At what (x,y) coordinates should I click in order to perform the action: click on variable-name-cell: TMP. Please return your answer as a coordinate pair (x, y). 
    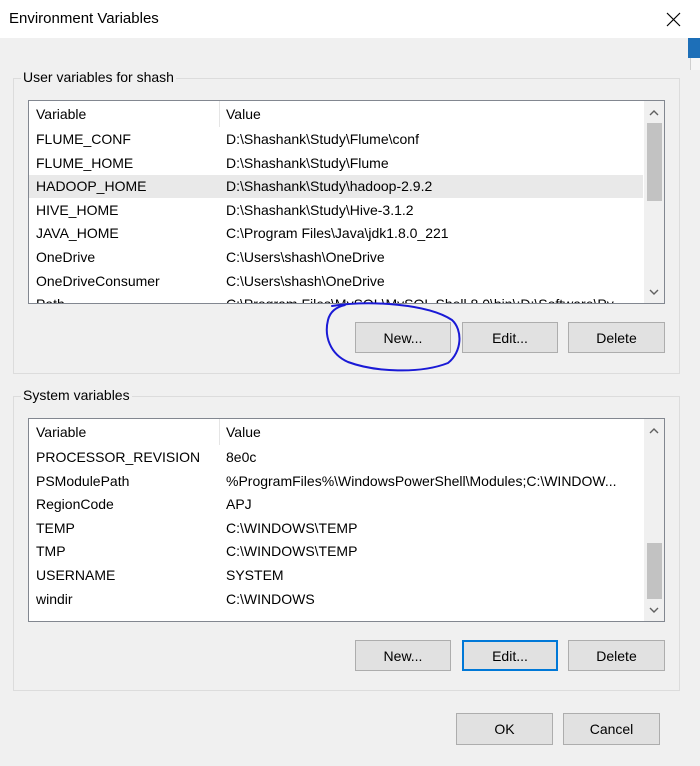
    Looking at the image, I should click on (51, 551).